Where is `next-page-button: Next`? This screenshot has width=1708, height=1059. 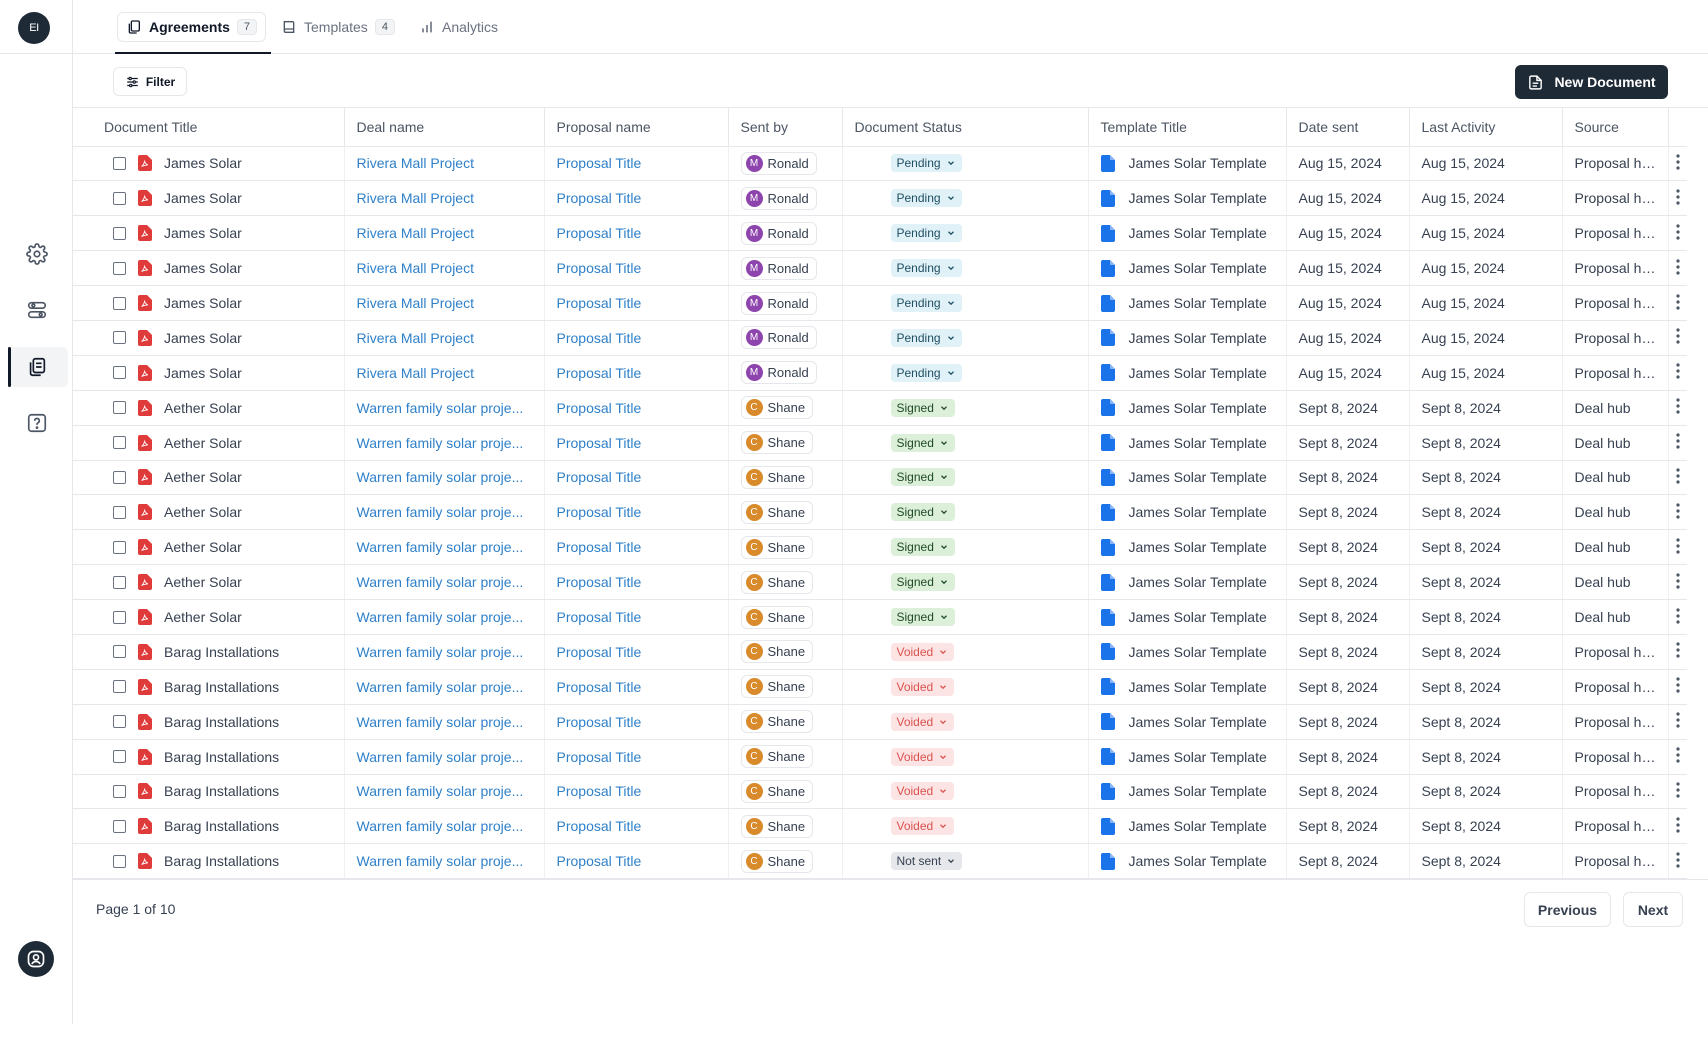 next-page-button: Next is located at coordinates (1653, 909).